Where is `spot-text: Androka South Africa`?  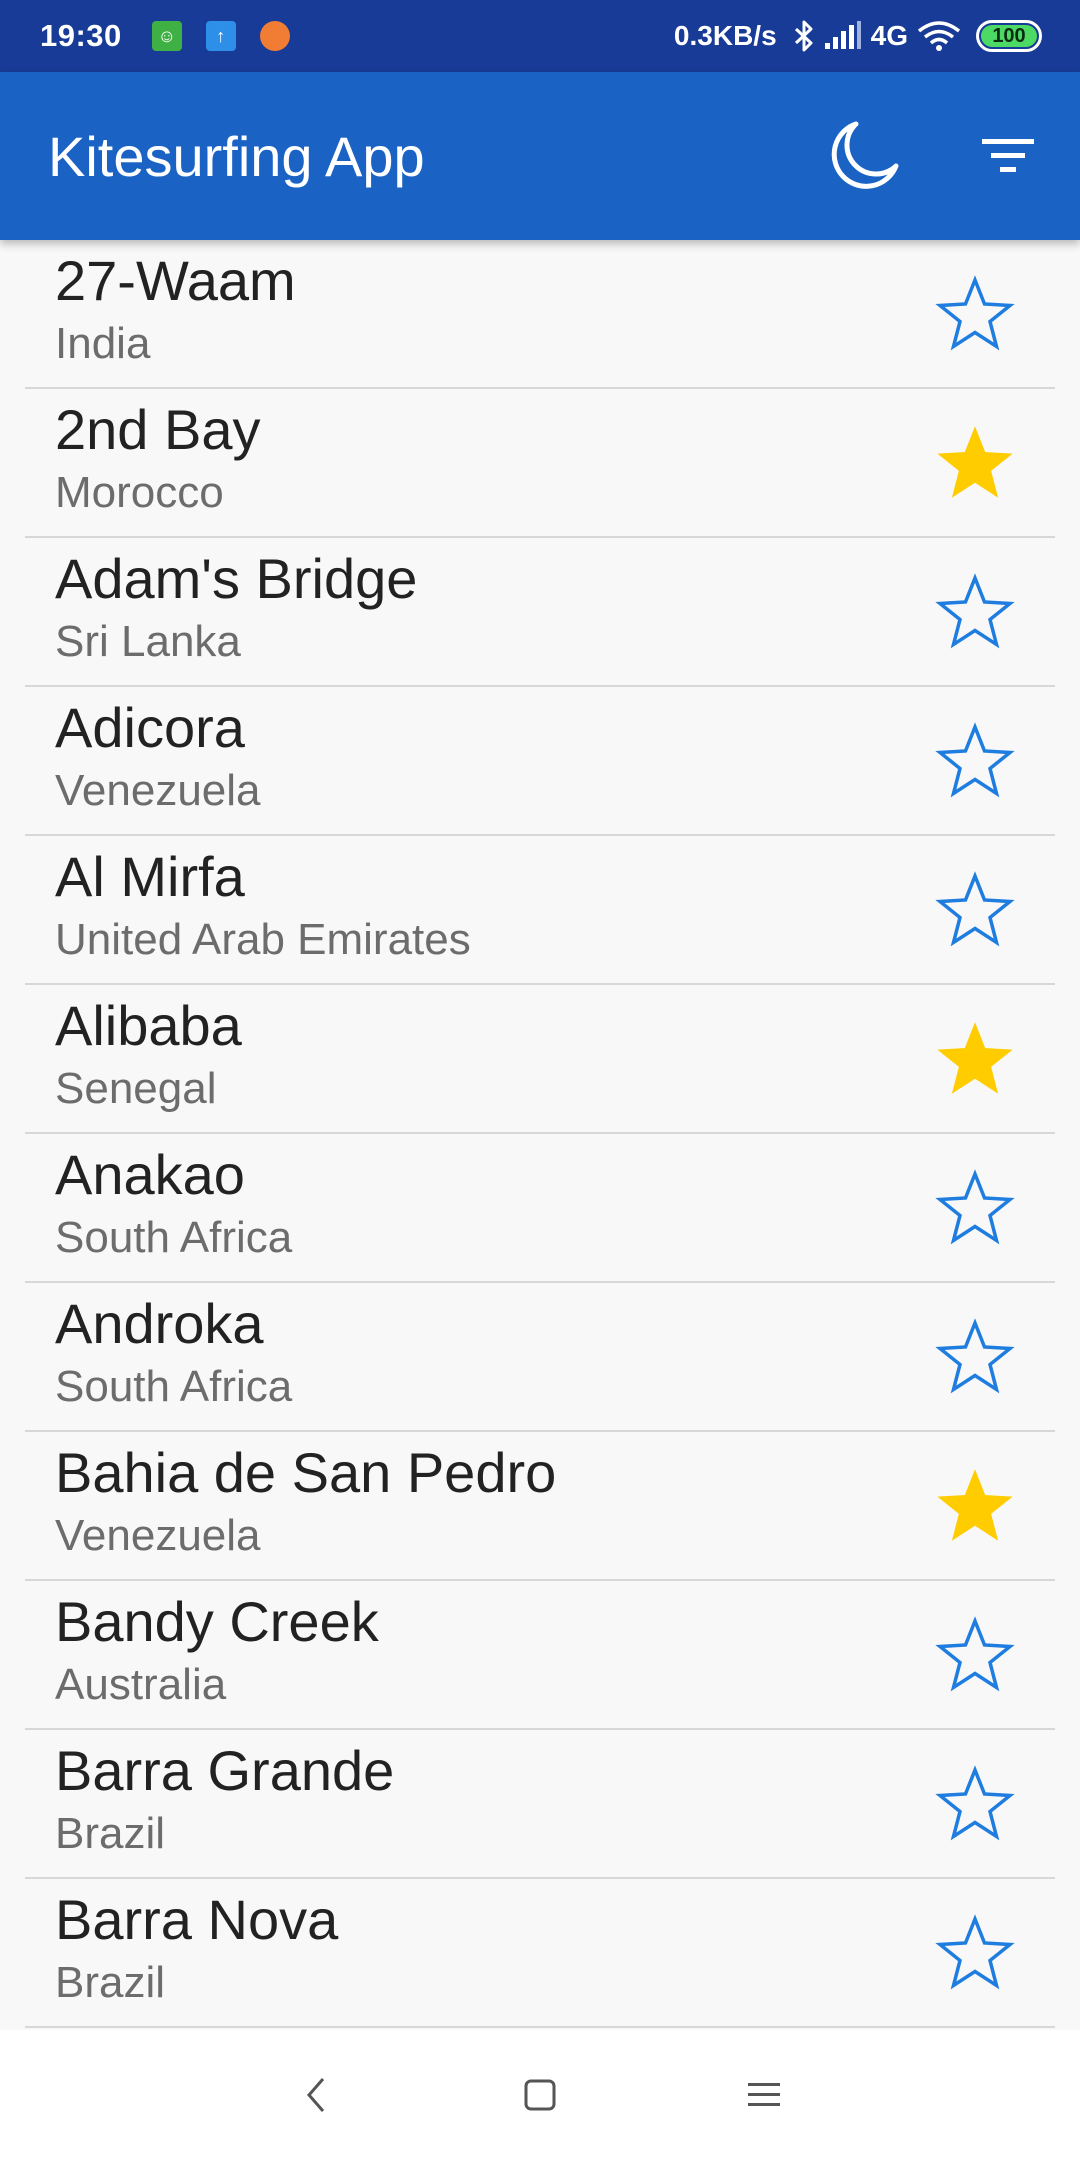
spot-text: Androka South Africa is located at coordinates (540, 1348).